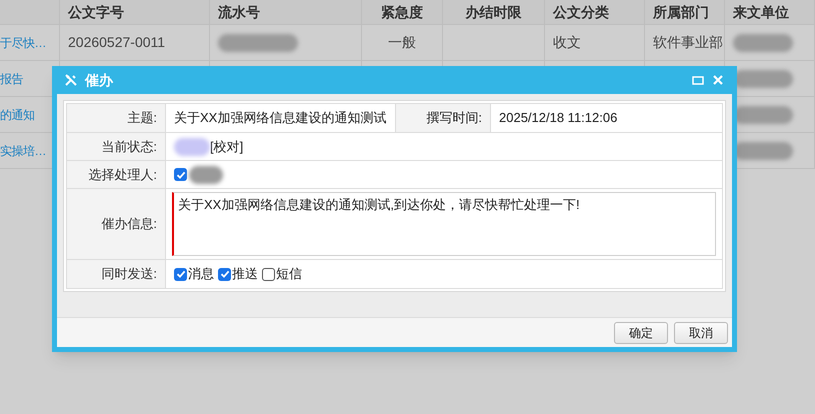 The image size is (815, 414). What do you see at coordinates (558, 118) in the screenshot?
I see `time-value: 2025/12/18 11:12:06` at bounding box center [558, 118].